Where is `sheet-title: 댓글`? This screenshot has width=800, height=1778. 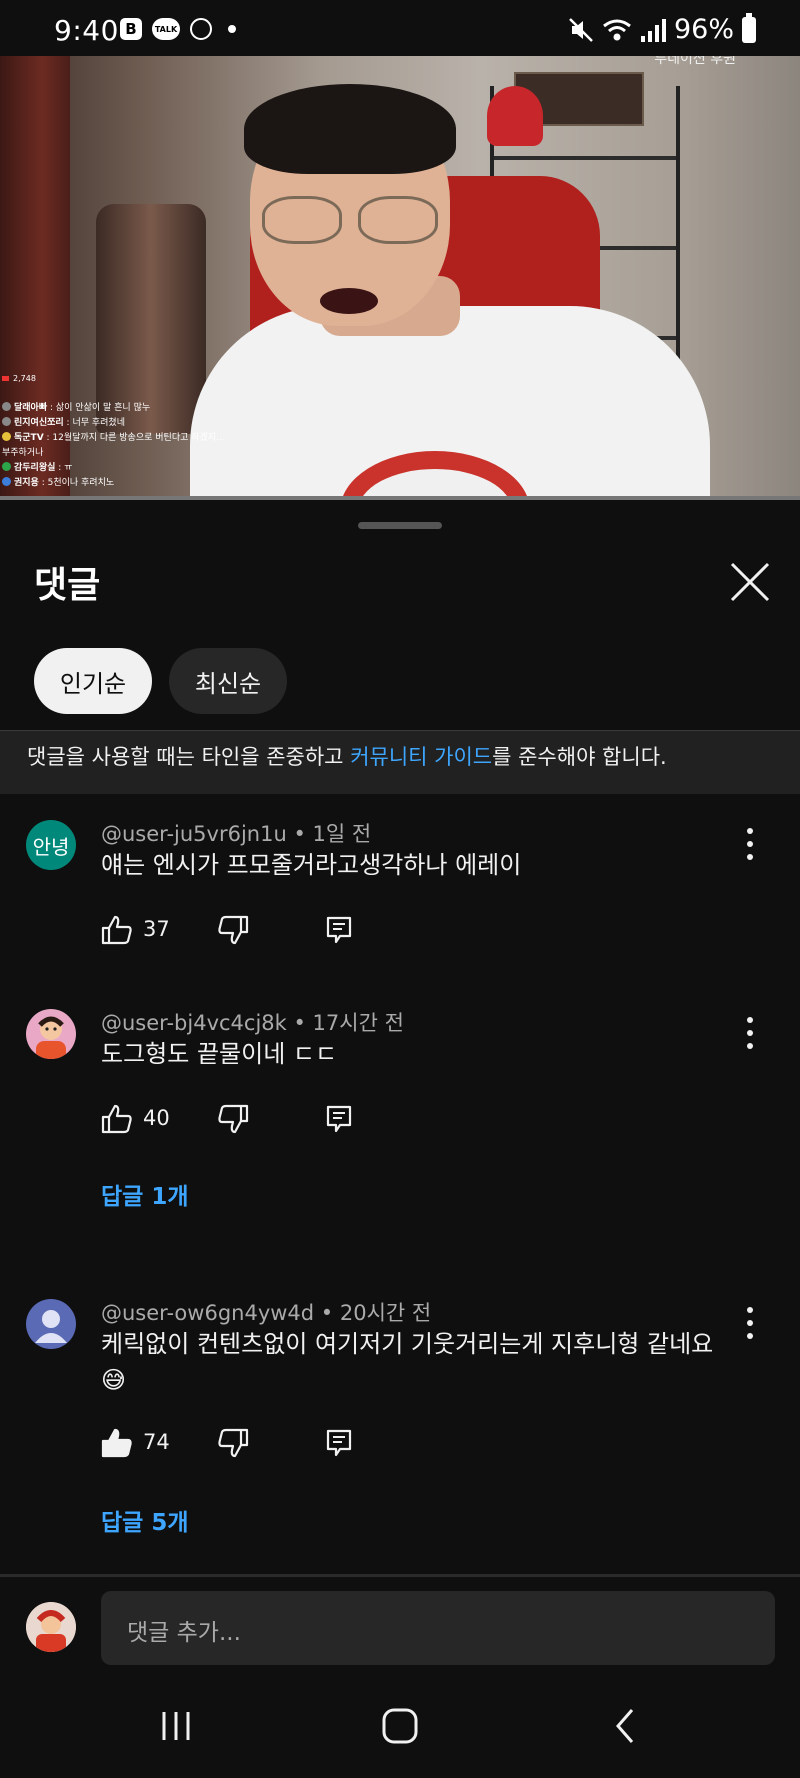
sheet-title: 댓글 is located at coordinates (67, 585).